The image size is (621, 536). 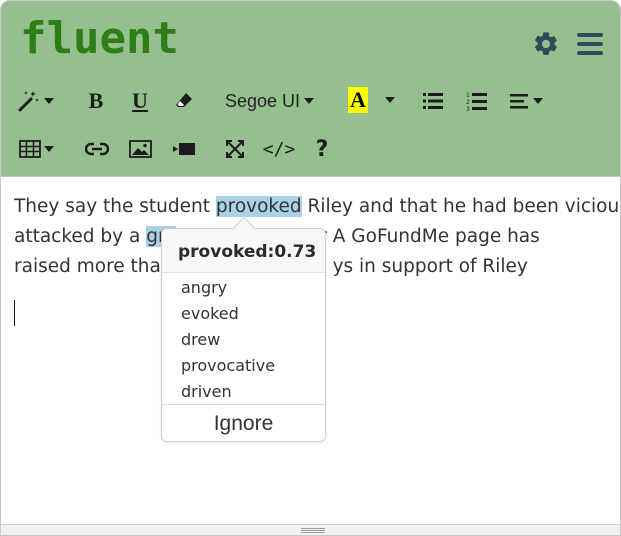 I want to click on suggestion-item: drew, so click(x=243, y=340).